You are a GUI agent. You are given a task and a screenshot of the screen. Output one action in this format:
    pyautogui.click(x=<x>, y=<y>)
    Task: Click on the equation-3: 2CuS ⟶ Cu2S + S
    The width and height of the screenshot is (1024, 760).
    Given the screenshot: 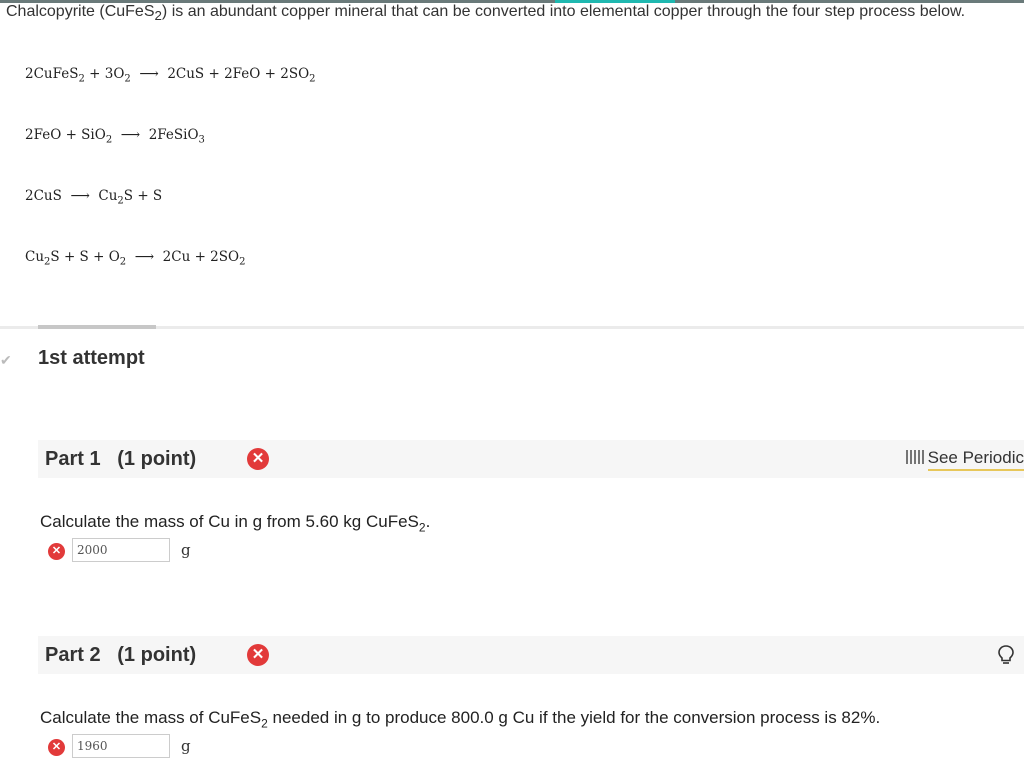 What is the action you would take?
    pyautogui.click(x=94, y=197)
    